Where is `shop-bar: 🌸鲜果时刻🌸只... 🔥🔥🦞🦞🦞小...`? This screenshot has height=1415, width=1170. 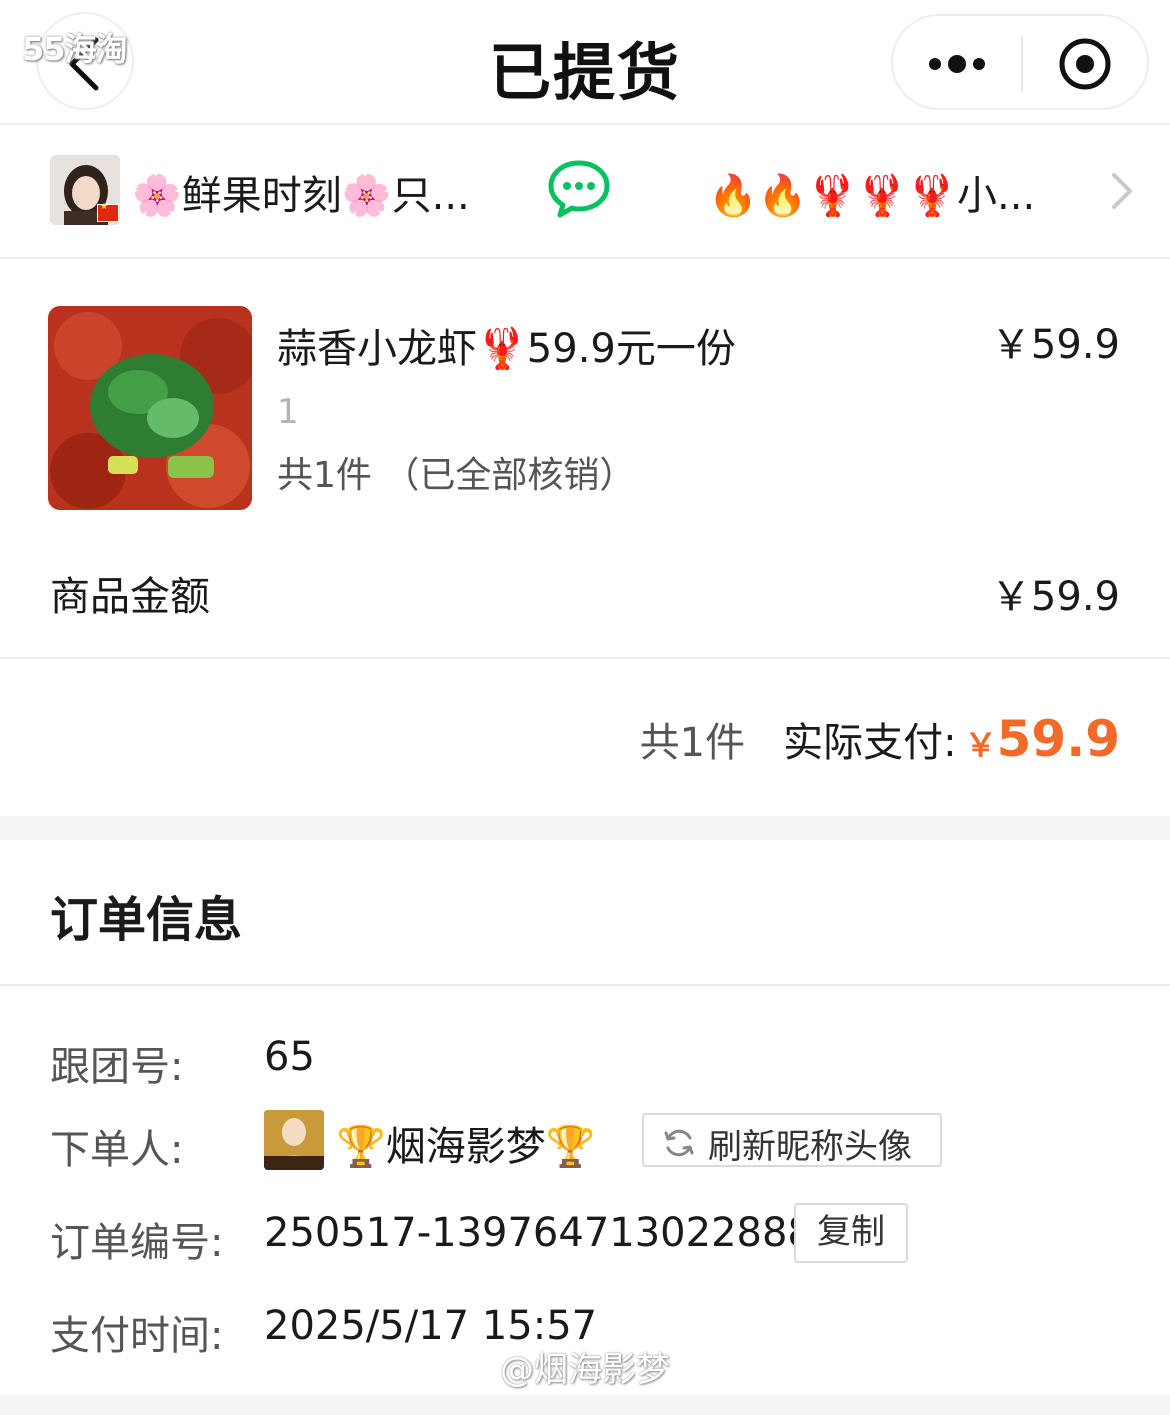
shop-bar: 🌸鲜果时刻🌸只... 🔥🔥🦞🦞🦞小... is located at coordinates (585, 193).